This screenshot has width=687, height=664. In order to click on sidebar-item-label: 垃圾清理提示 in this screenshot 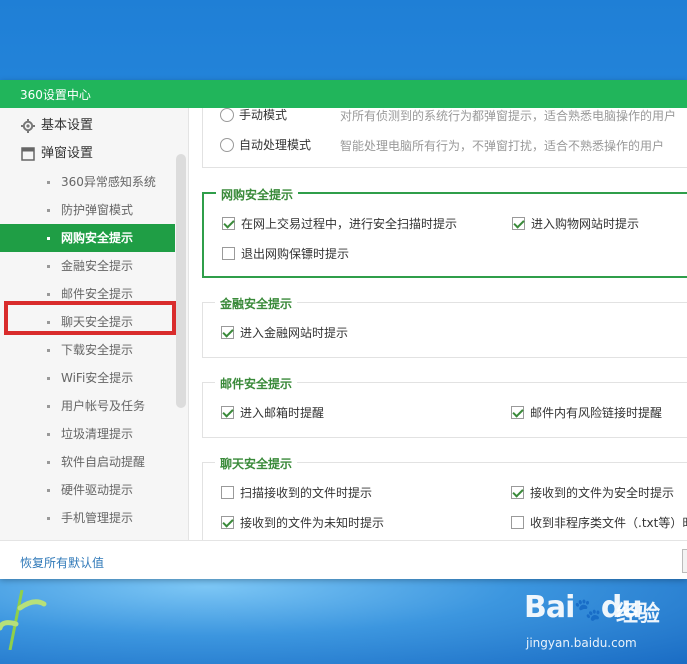, I will do `click(97, 434)`.